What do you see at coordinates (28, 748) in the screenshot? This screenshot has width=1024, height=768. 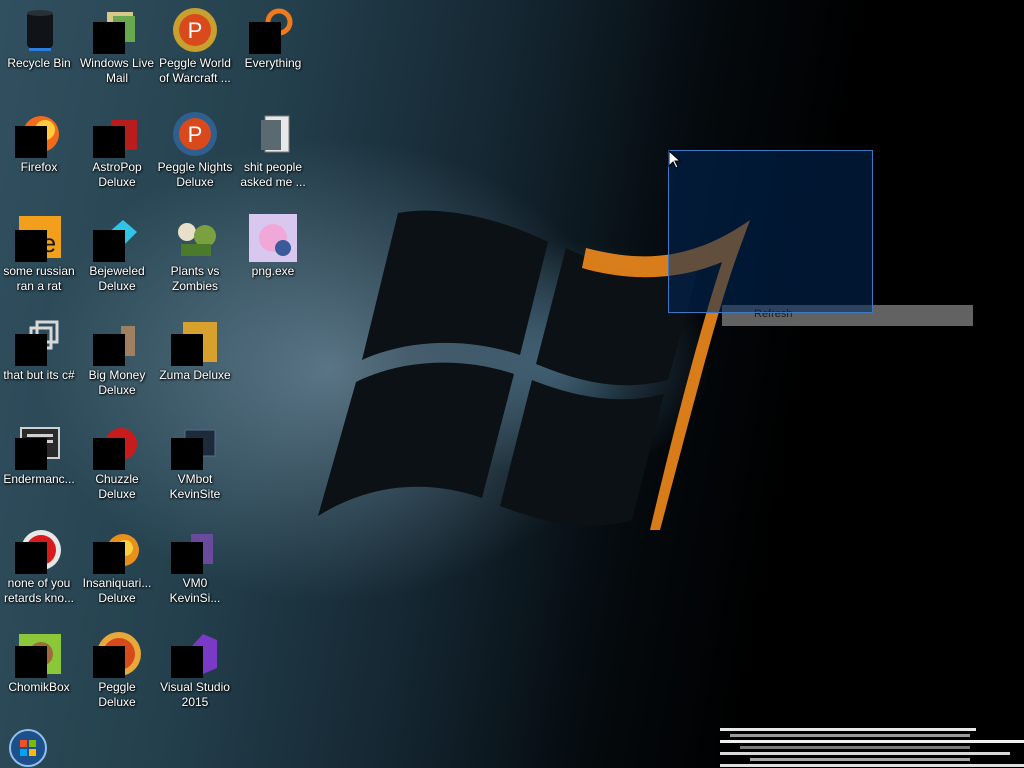 I see `windows-start-orb-icon` at bounding box center [28, 748].